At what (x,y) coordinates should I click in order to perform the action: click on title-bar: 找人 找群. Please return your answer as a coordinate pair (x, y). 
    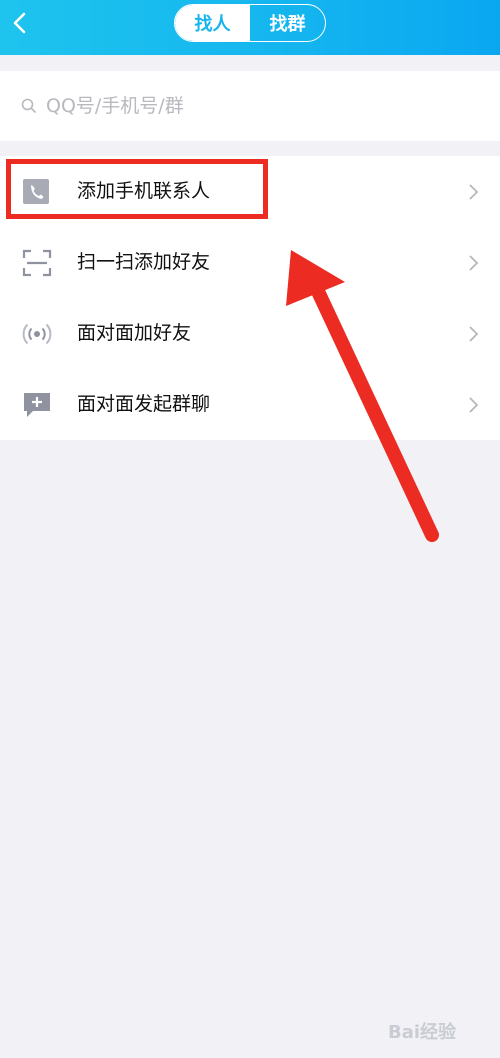
    Looking at the image, I should click on (250, 27).